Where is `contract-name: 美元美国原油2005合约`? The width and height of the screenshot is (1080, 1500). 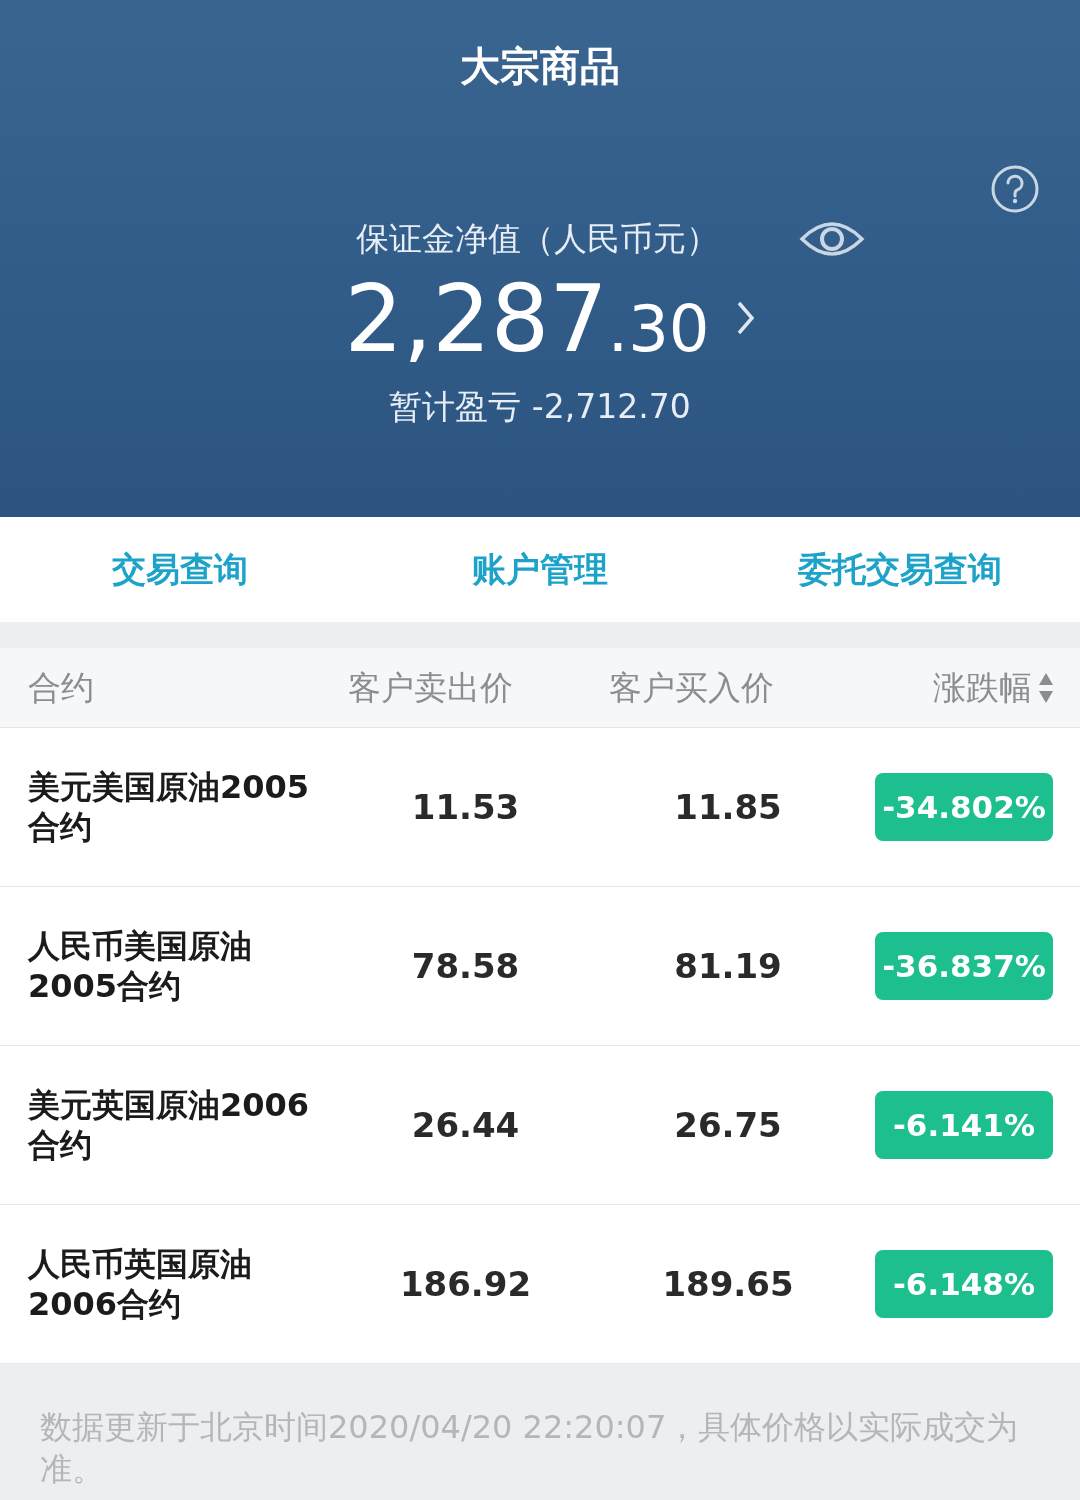
contract-name: 美元美国原油2005合约 is located at coordinates (169, 807).